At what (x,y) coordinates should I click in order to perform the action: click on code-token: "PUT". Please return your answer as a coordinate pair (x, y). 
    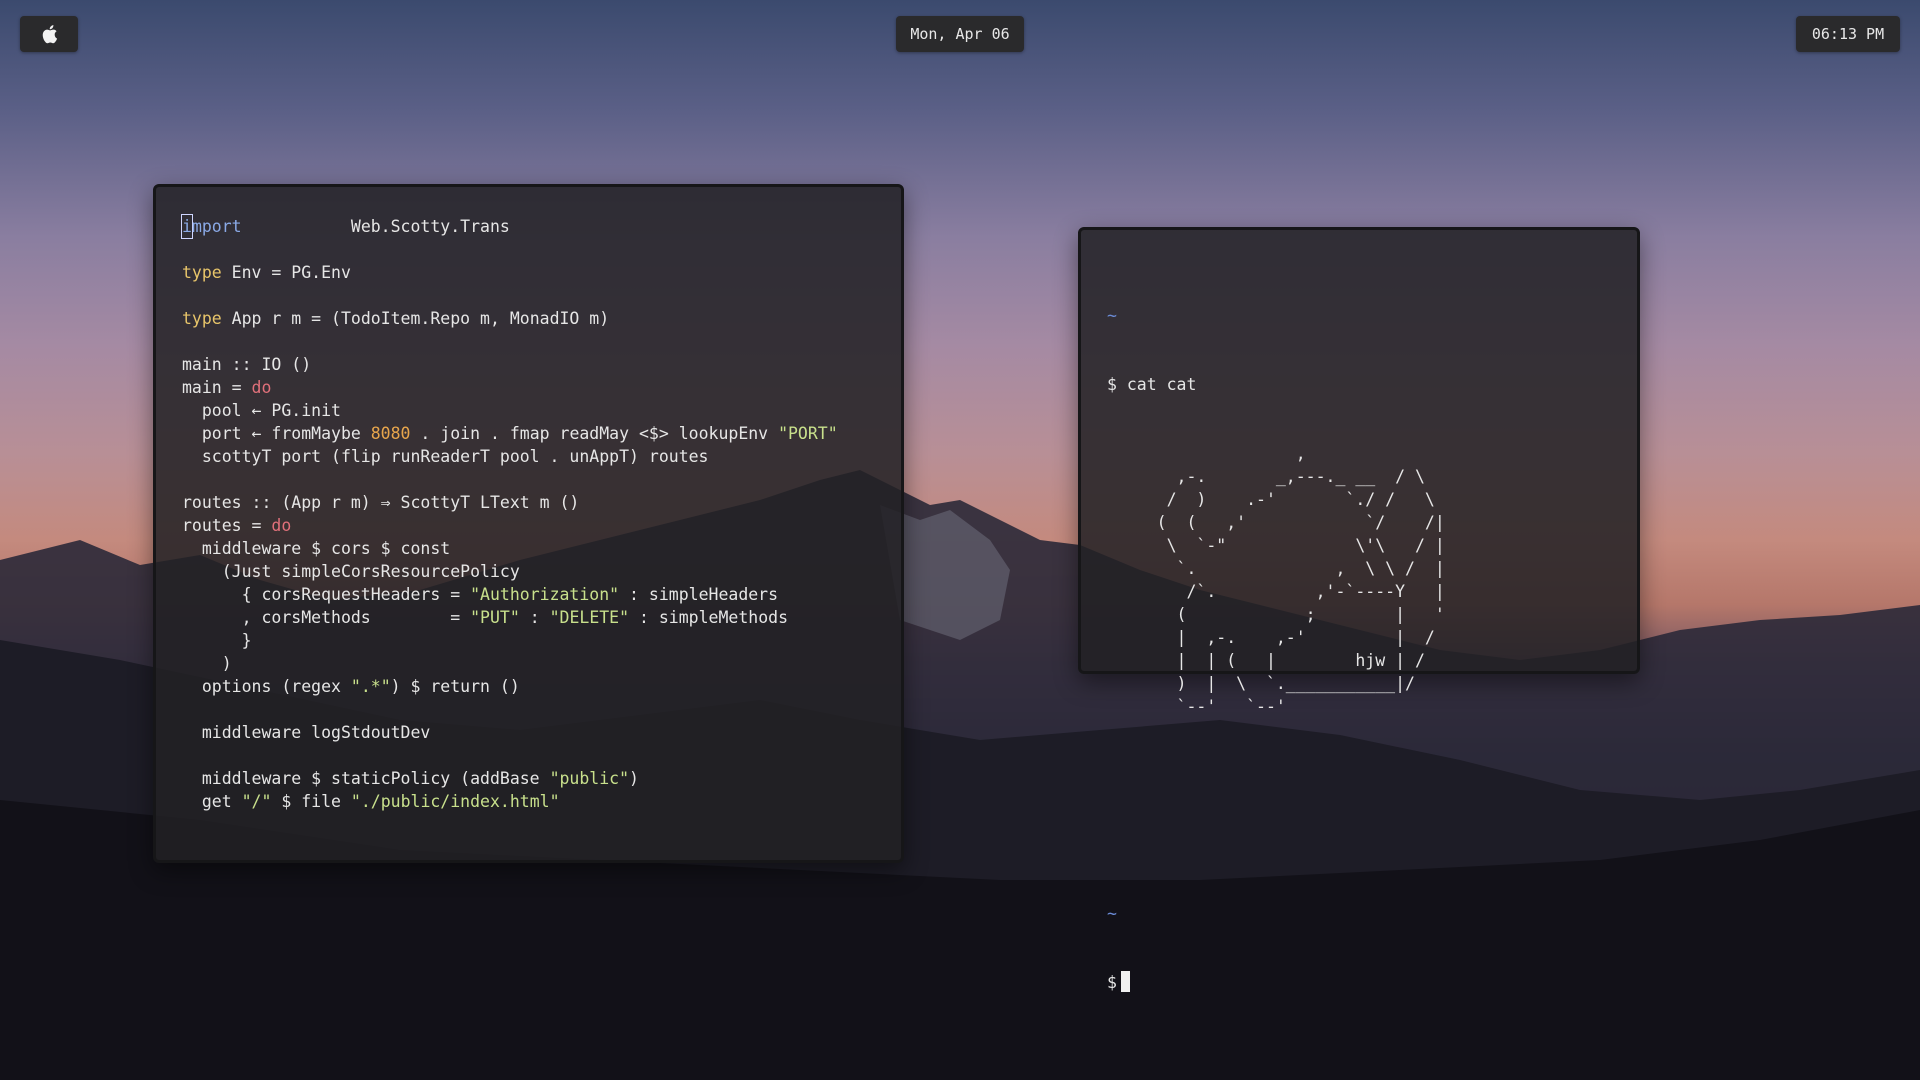
    Looking at the image, I should click on (495, 617).